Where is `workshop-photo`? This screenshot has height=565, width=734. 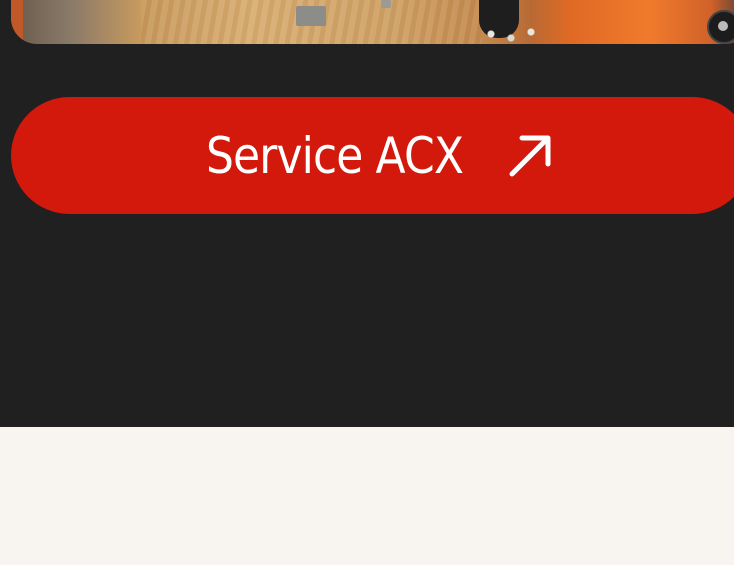 workshop-photo is located at coordinates (372, 22).